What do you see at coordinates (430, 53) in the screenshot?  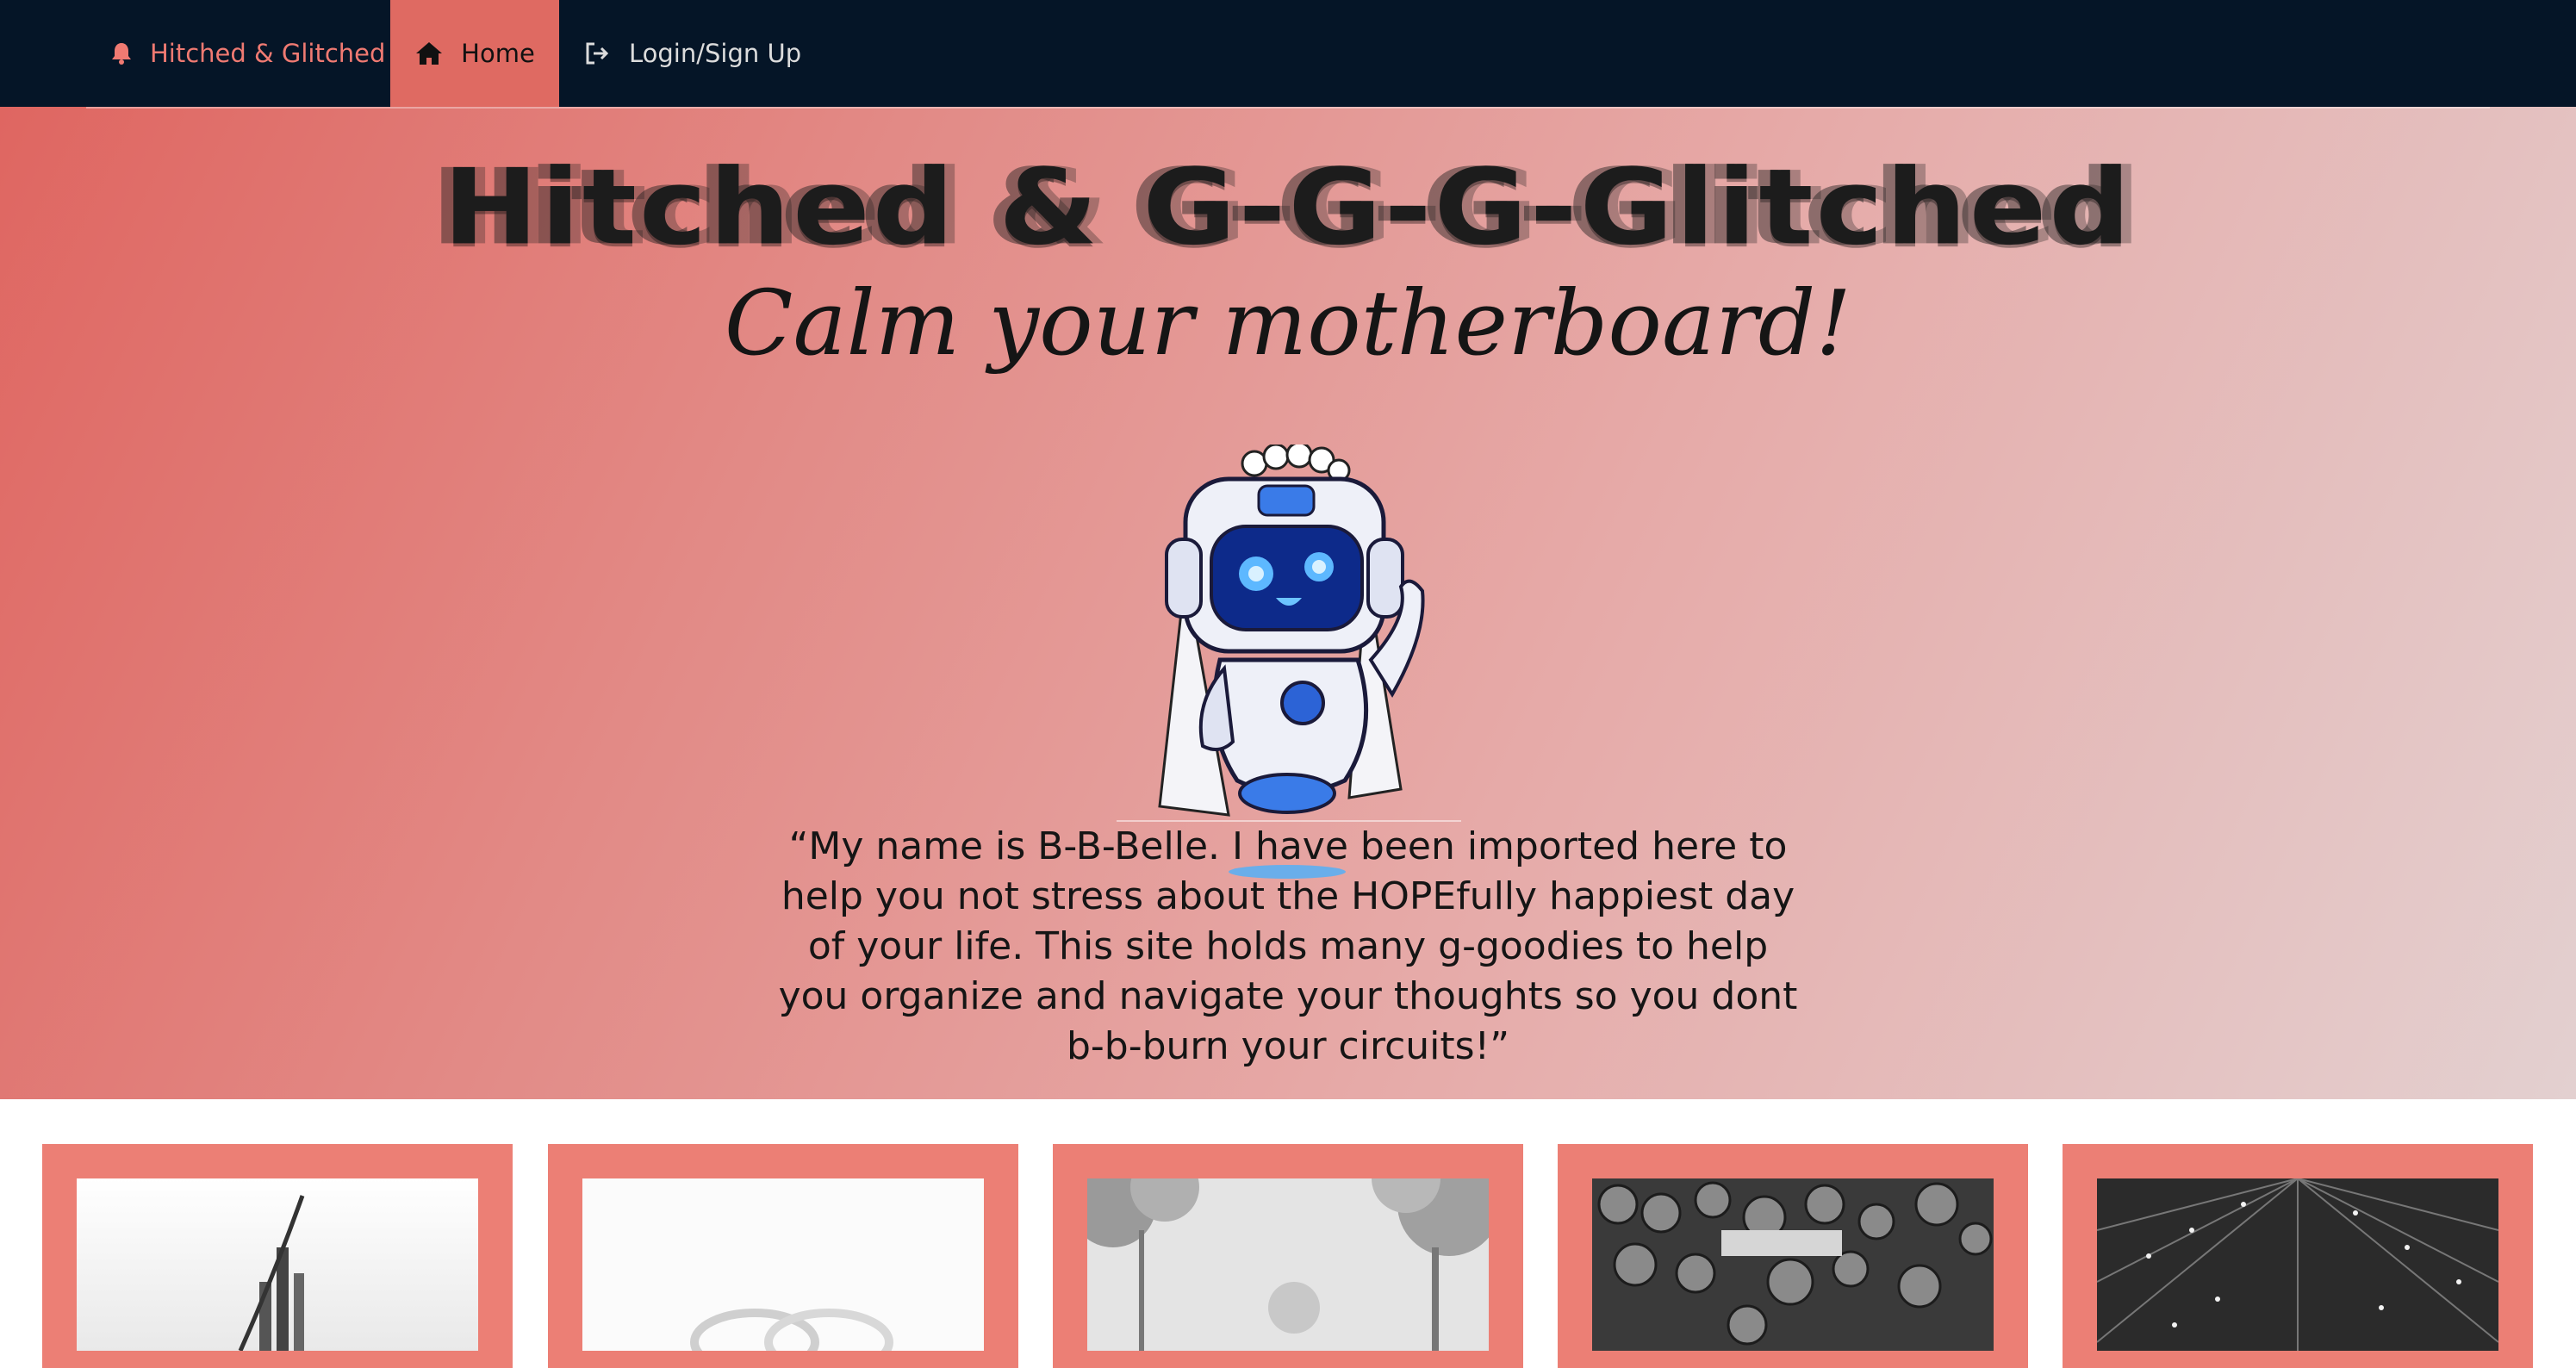 I see `home-icon` at bounding box center [430, 53].